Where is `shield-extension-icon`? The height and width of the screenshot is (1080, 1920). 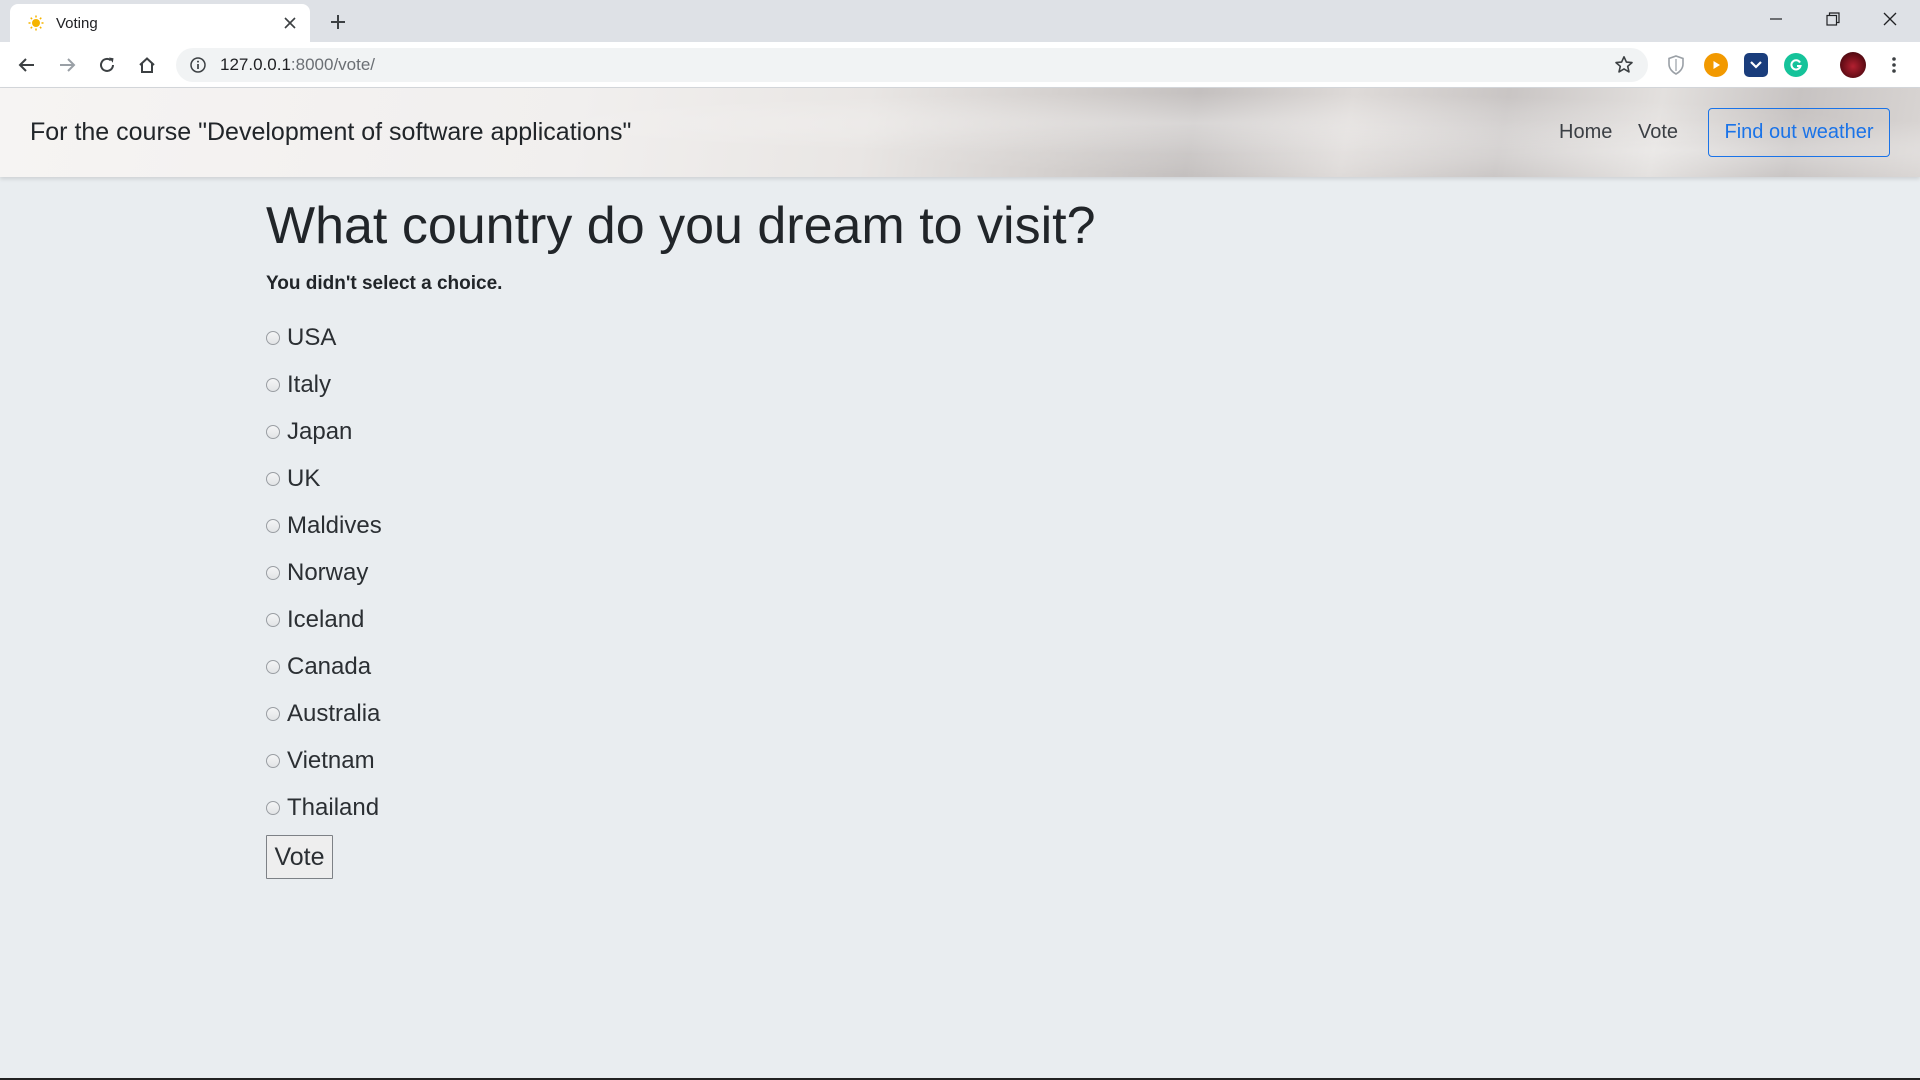 shield-extension-icon is located at coordinates (1676, 65).